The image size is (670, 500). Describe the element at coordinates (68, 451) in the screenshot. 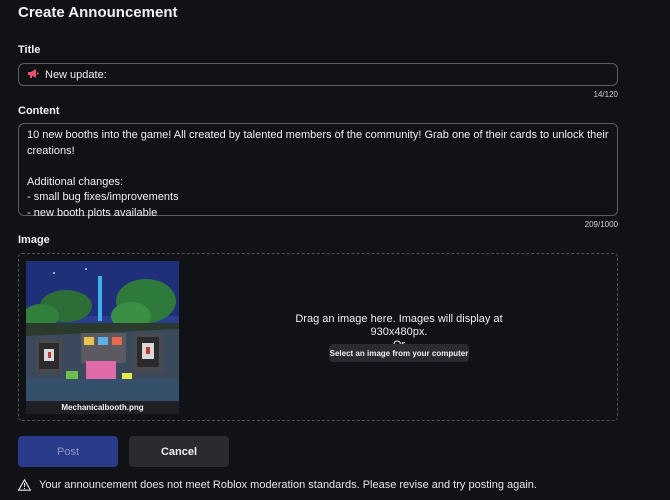

I see `post-button: Post` at that location.